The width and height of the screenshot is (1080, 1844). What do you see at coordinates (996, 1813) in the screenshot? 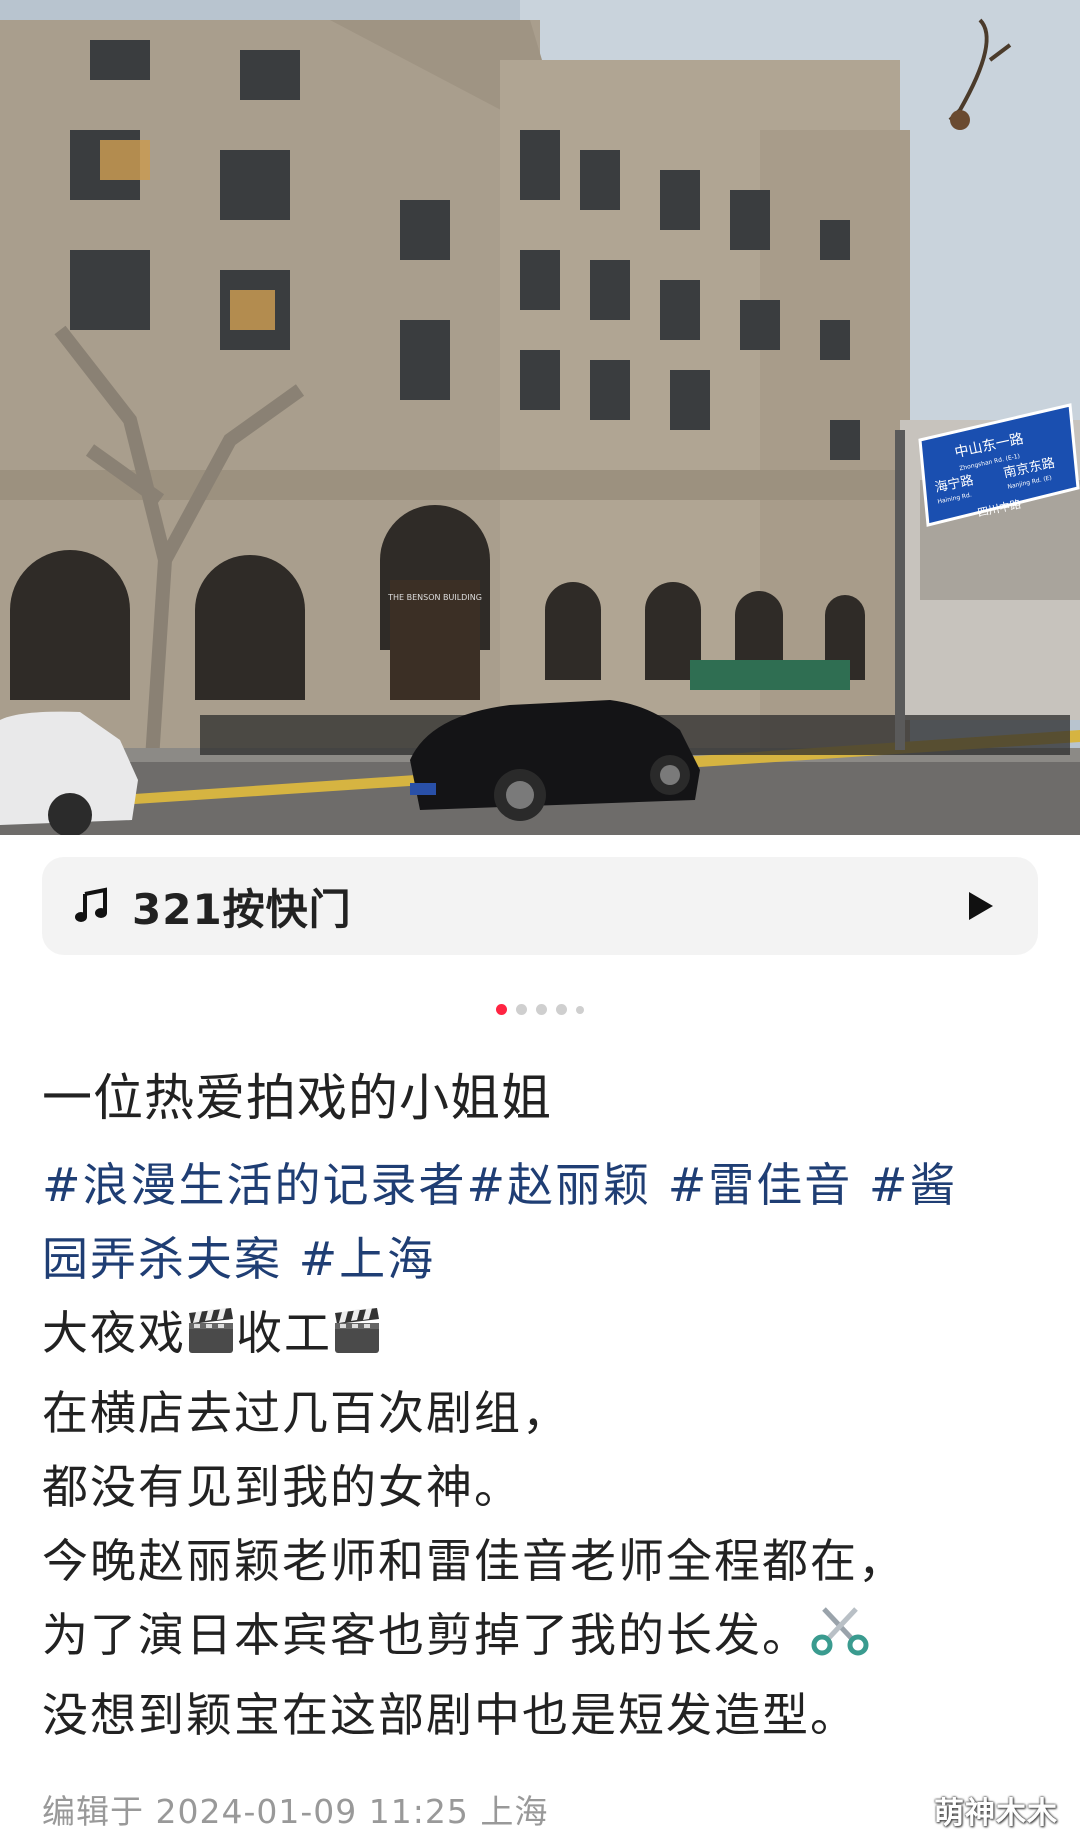
I see `watermark: 萌神木木` at bounding box center [996, 1813].